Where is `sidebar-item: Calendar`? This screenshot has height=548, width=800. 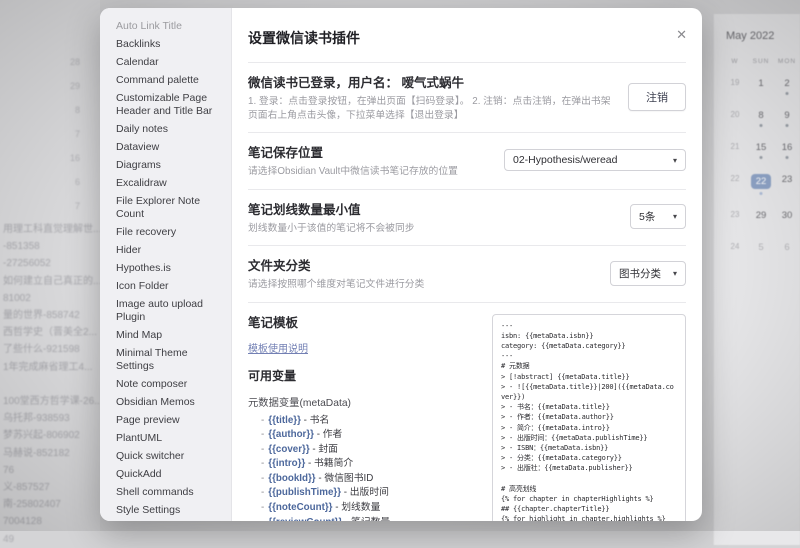 sidebar-item: Calendar is located at coordinates (166, 62).